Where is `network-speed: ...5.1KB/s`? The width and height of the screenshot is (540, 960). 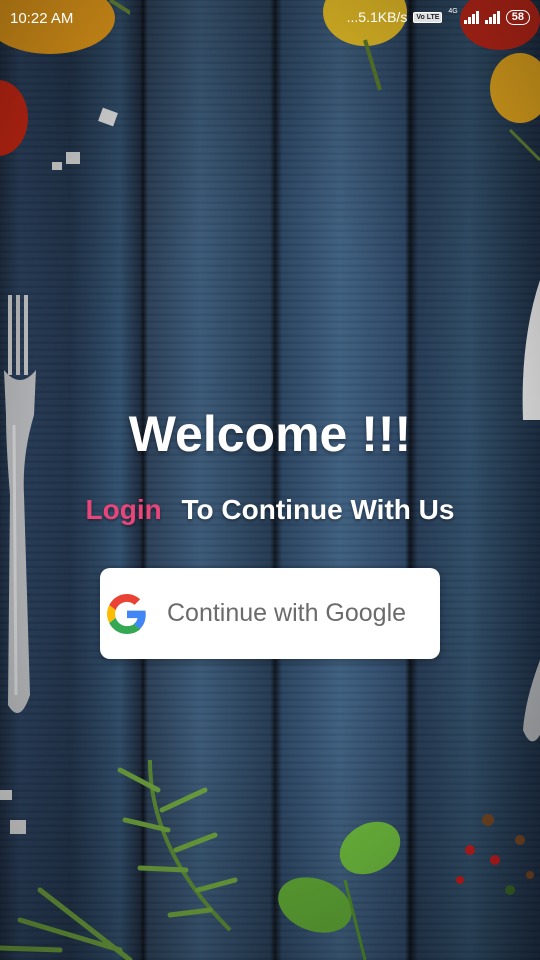 network-speed: ...5.1KB/s is located at coordinates (377, 17).